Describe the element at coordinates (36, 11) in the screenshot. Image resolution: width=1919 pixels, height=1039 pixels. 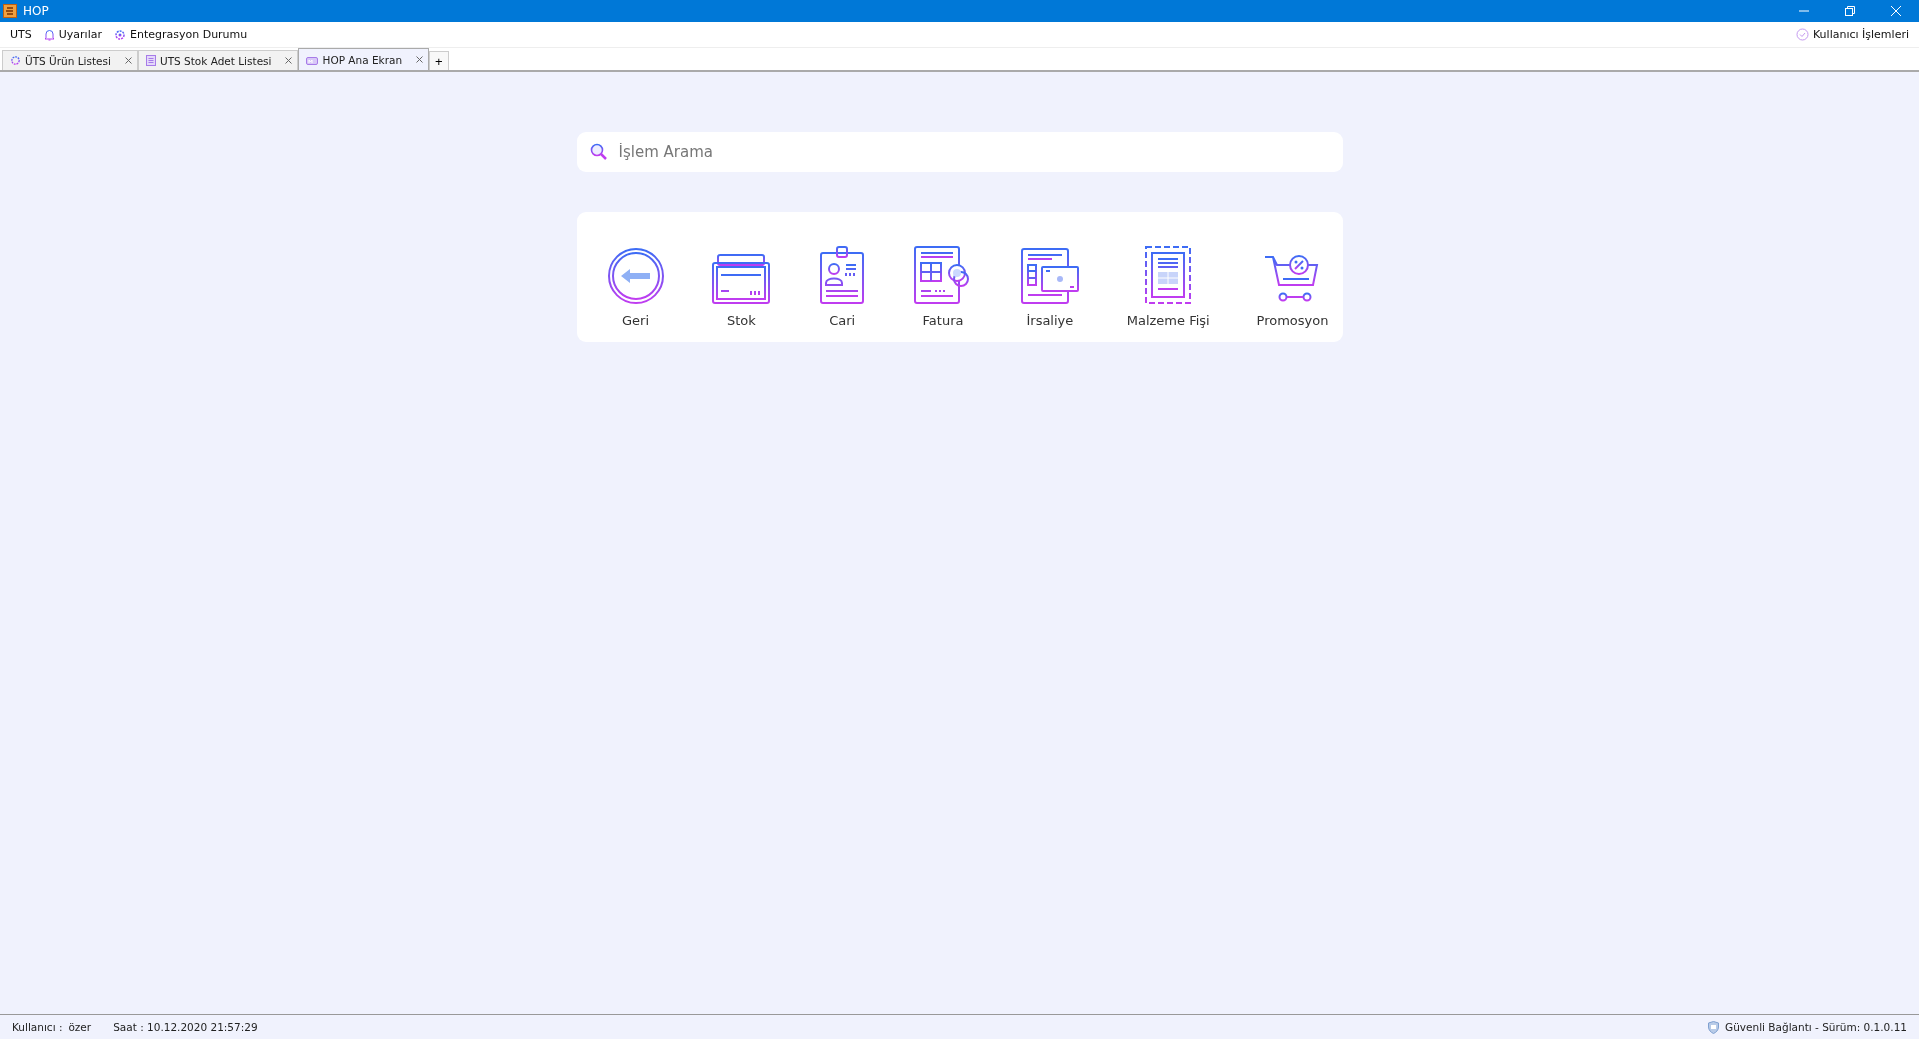
I see `window-title: HOP` at that location.